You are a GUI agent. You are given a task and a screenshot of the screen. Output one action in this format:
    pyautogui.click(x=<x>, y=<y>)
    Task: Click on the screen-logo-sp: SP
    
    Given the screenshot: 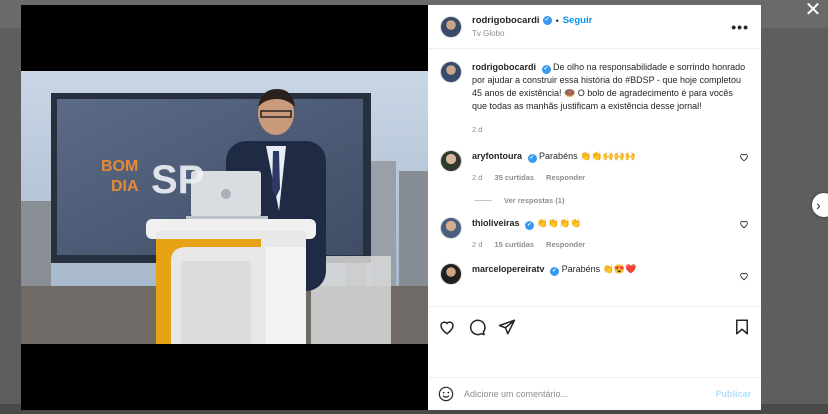 What is the action you would take?
    pyautogui.click(x=177, y=180)
    